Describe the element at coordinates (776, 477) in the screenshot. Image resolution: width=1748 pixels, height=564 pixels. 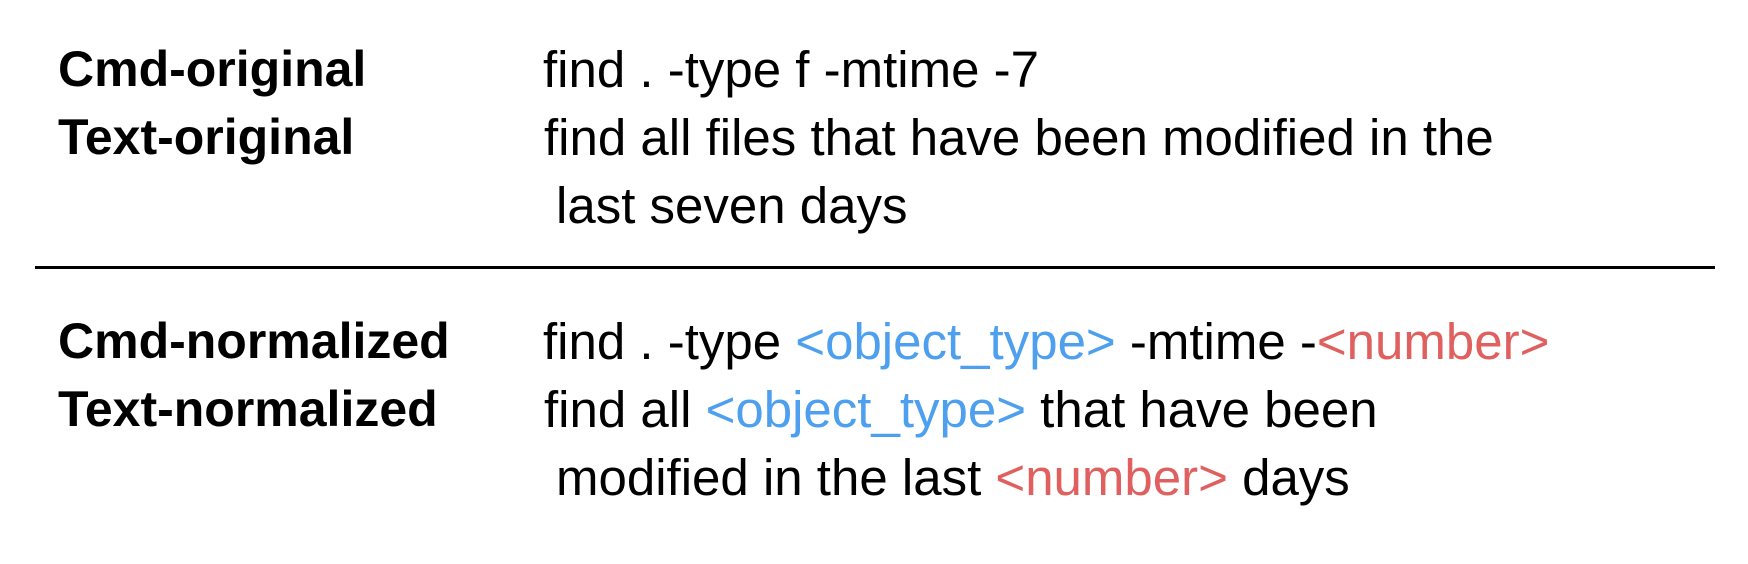
I see `text-normalized-text: modified in the last` at that location.